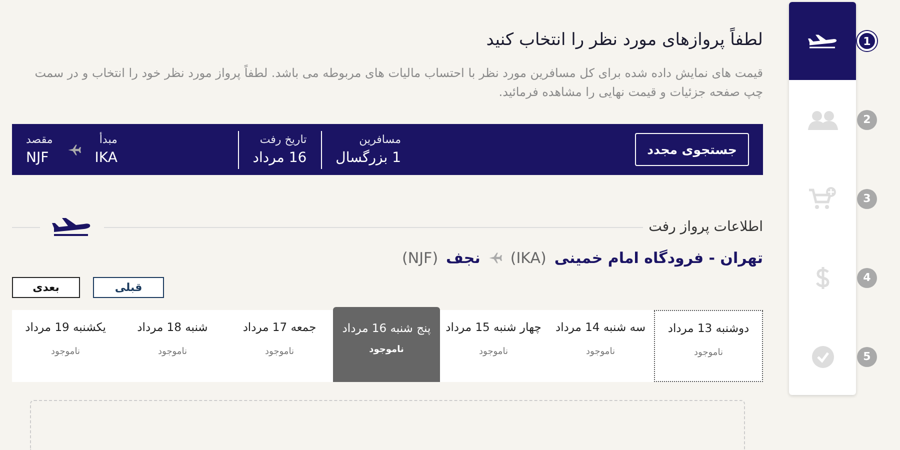 The image size is (900, 450). Describe the element at coordinates (867, 278) in the screenshot. I see `step-number: 4` at that location.